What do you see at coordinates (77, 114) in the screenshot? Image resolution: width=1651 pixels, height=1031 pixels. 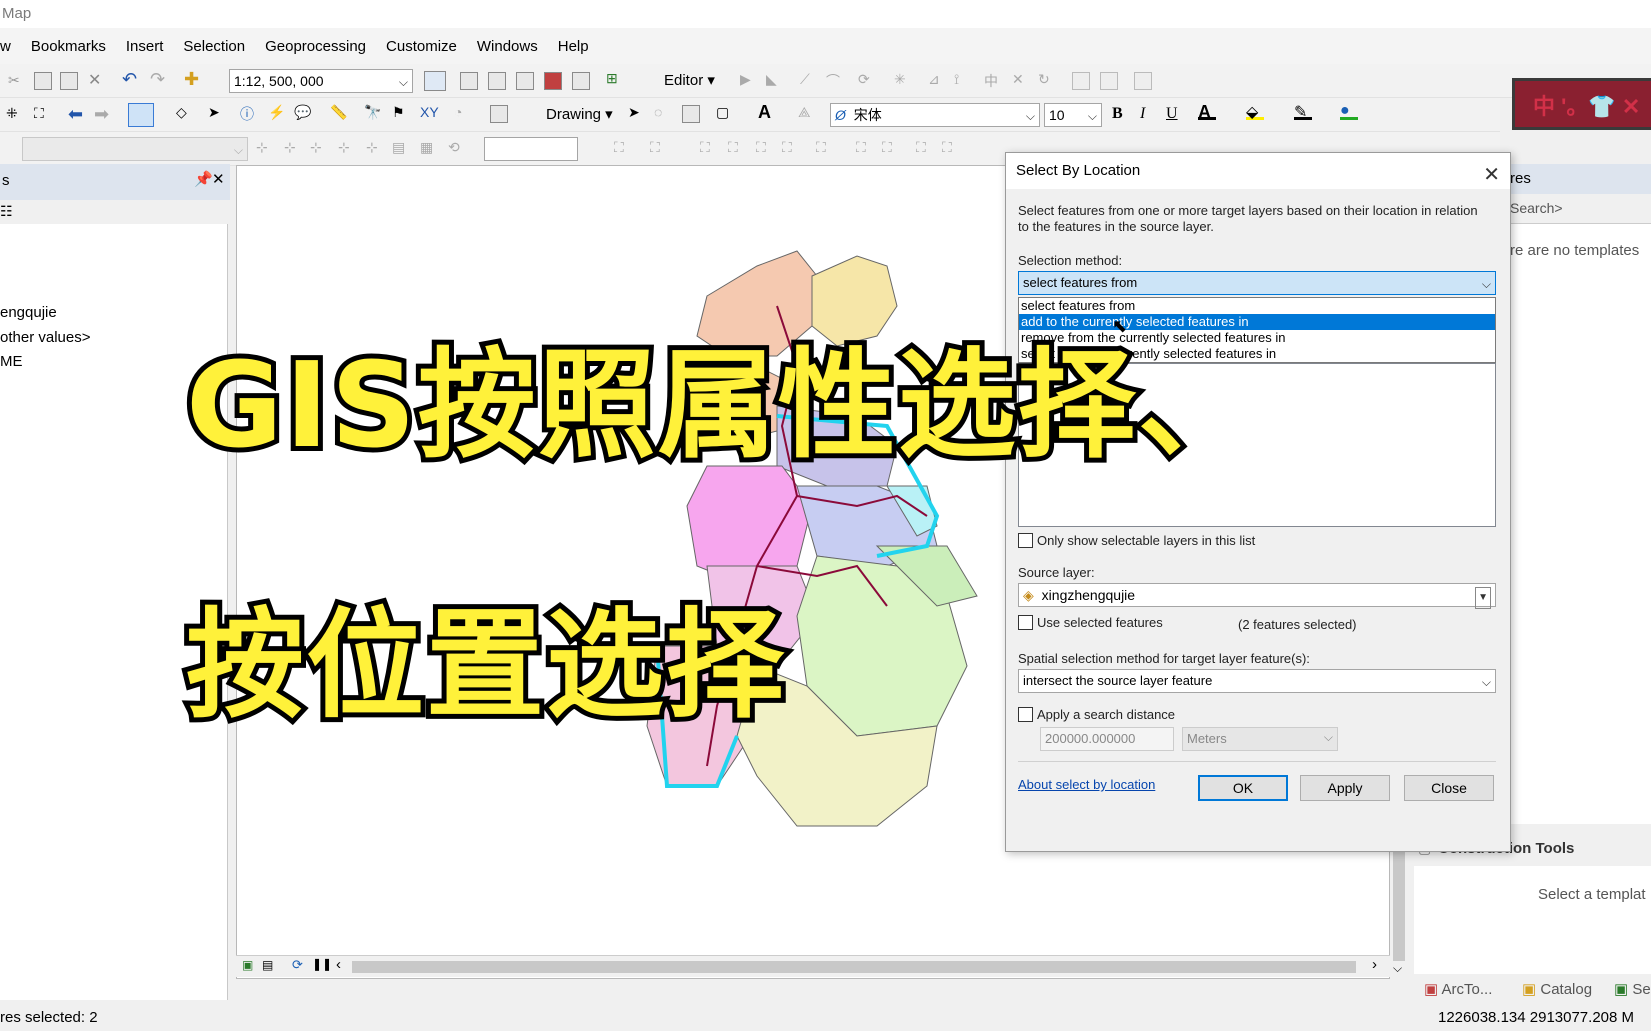 I see `go-back-icon: ⬅` at bounding box center [77, 114].